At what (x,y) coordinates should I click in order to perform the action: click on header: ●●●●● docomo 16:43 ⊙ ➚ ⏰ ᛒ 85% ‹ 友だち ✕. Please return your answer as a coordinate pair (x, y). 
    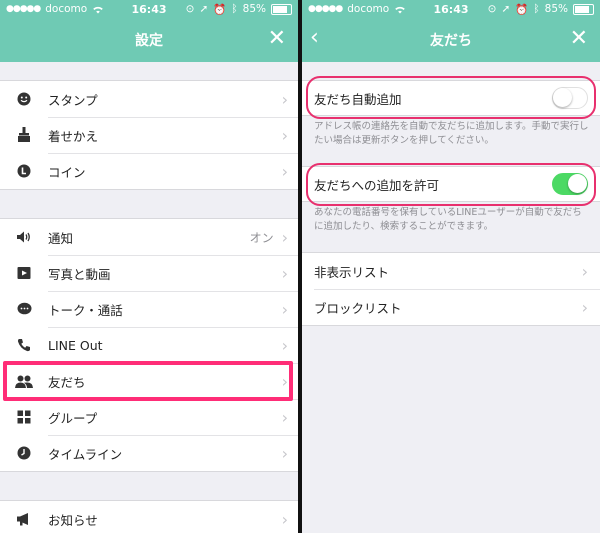
    Looking at the image, I should click on (451, 31).